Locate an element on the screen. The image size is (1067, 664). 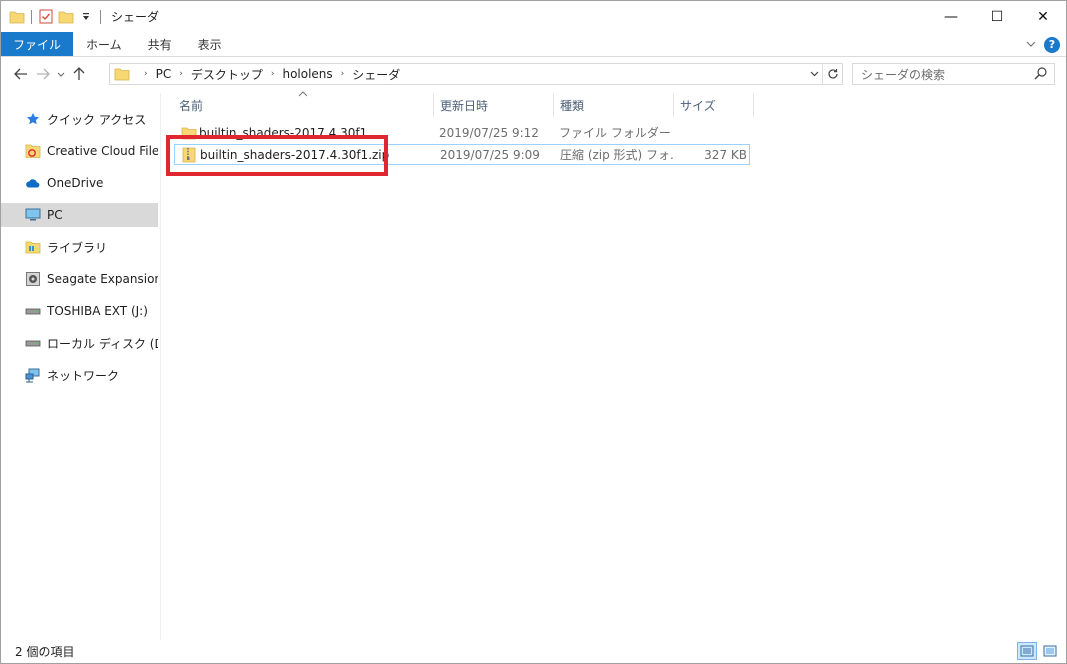
expand-ribbon-icon is located at coordinates (1031, 44).